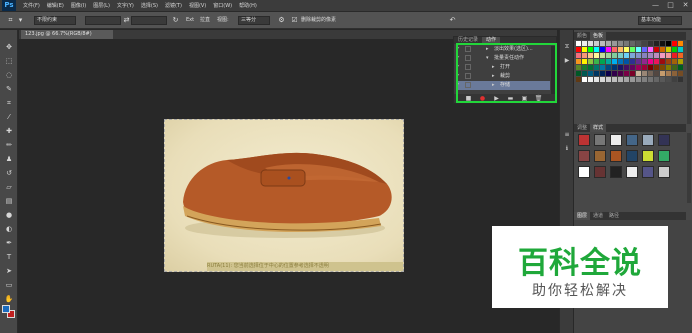  What do you see at coordinates (524, 98) in the screenshot?
I see `new-action-icon: ▣` at bounding box center [524, 98].